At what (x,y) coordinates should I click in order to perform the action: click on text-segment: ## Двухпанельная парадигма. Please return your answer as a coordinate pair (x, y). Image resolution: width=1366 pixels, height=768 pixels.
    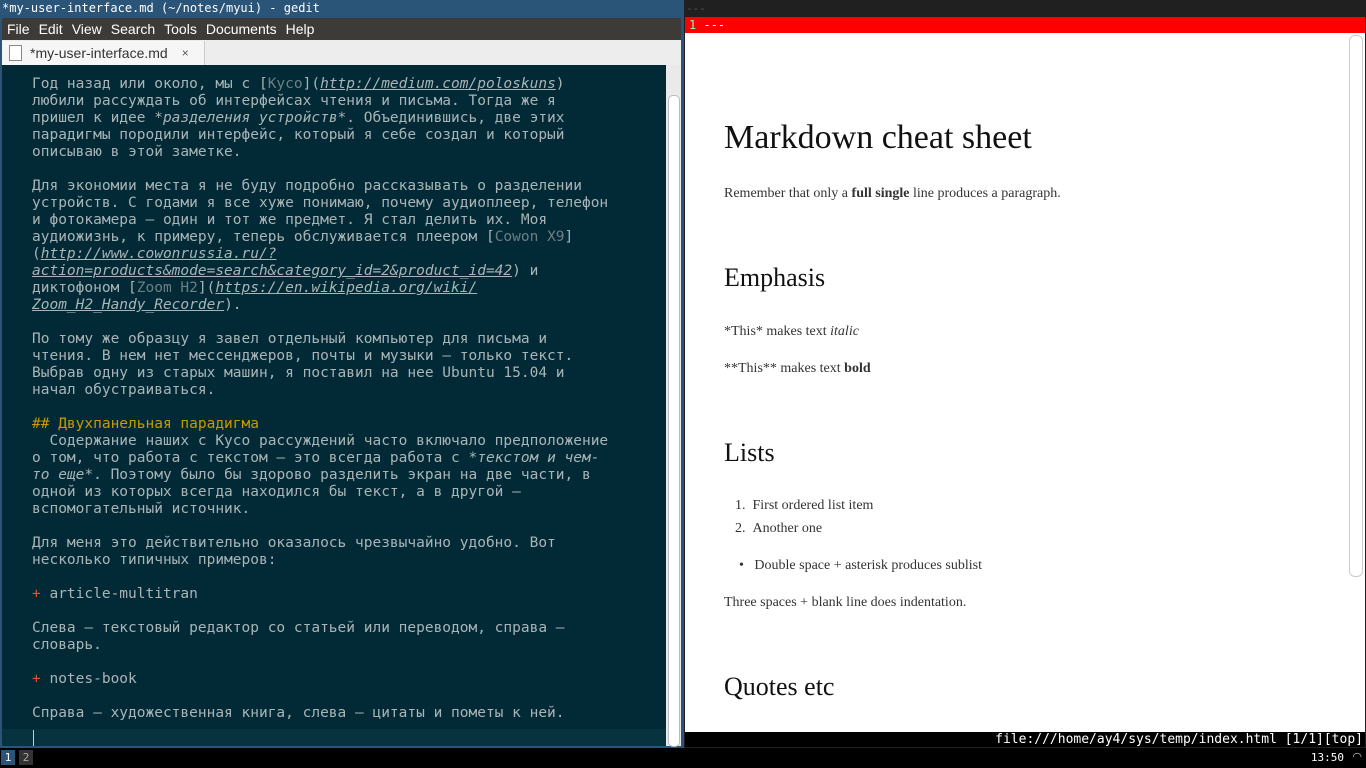
    Looking at the image, I should click on (145, 424).